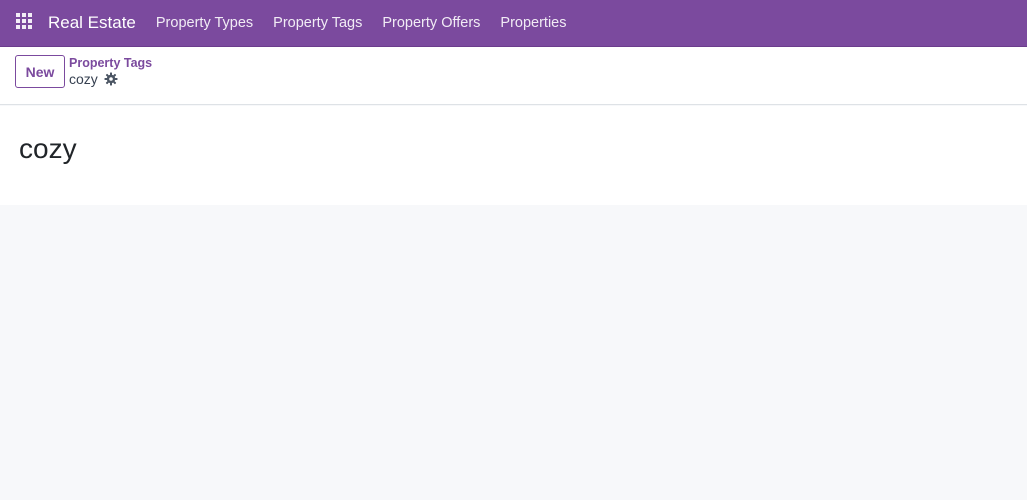  I want to click on gear-icon, so click(111, 79).